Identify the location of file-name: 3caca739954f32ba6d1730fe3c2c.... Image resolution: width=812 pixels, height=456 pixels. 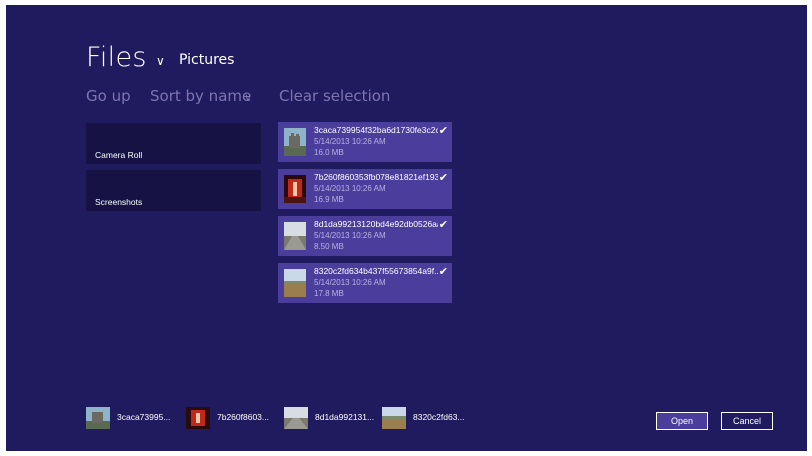
(376, 130).